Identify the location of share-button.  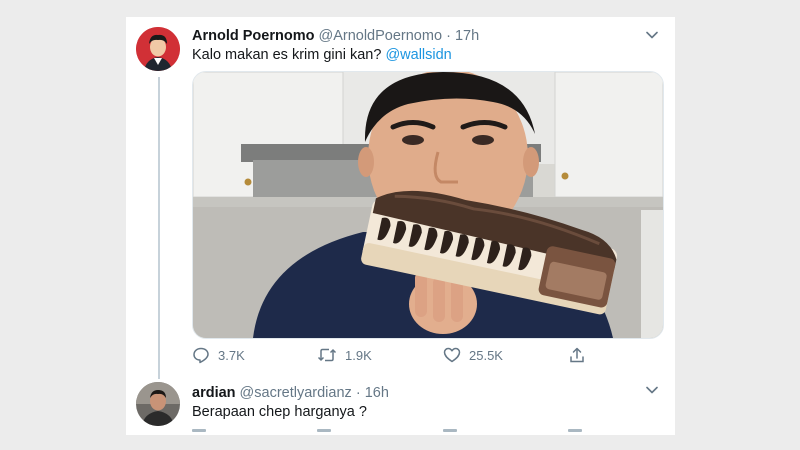
(577, 355).